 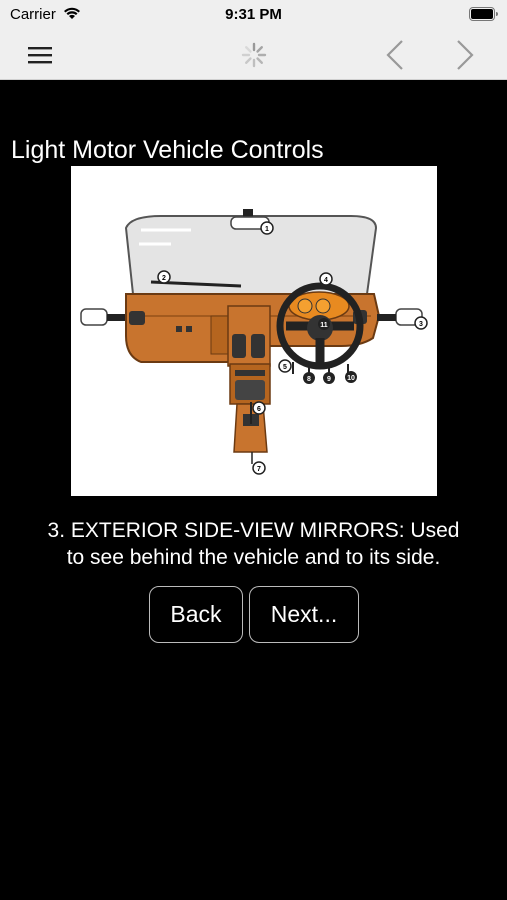 I want to click on description-line-1: 3. EXTERIOR SIDE-VIEW MIRRORS: Used, so click(x=253, y=530).